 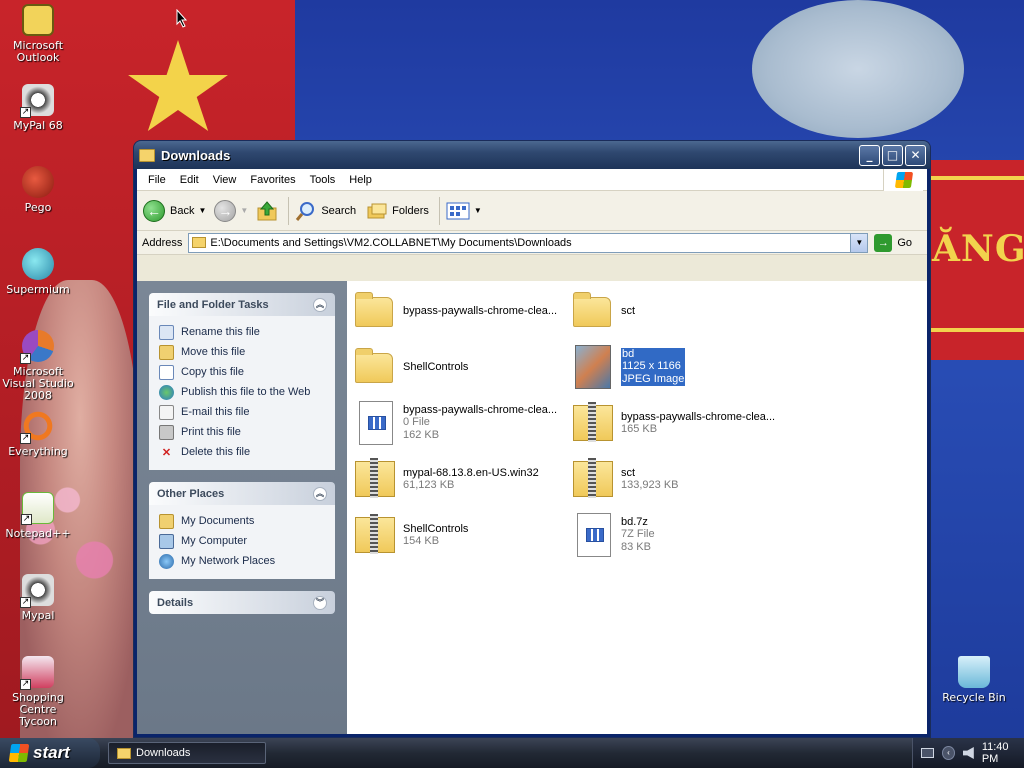 I want to click on file-item: bd.7z 7Z File 83 KB, so click(x=674, y=535).